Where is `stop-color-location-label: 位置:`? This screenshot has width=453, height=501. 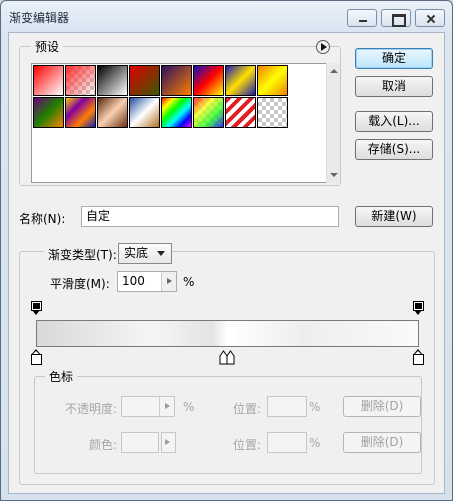
stop-color-location-label: 位置: is located at coordinates (247, 445).